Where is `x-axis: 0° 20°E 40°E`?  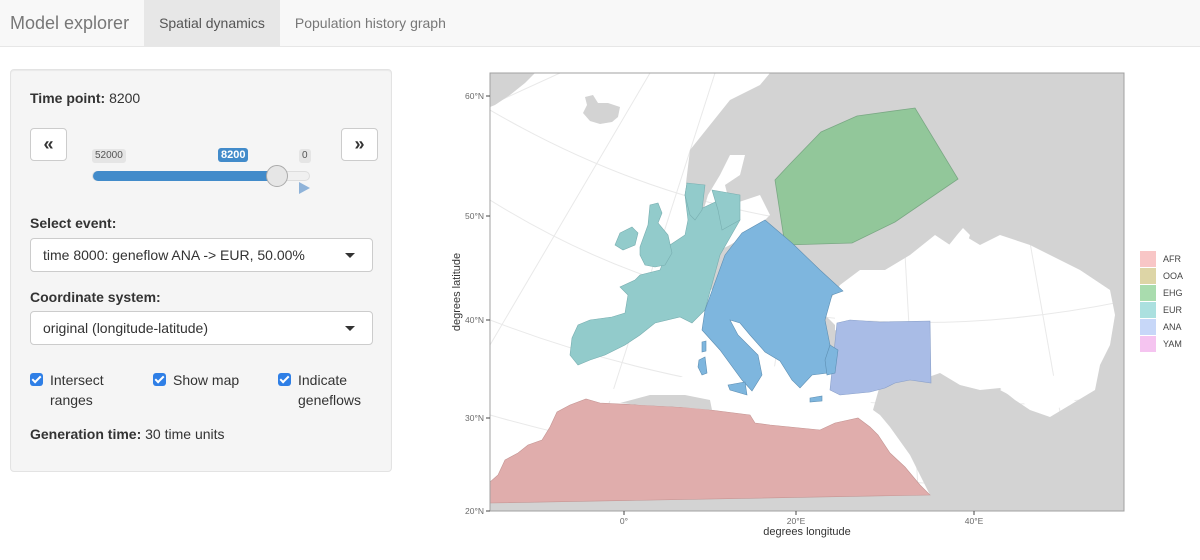 x-axis: 0° 20°E 40°E is located at coordinates (802, 518).